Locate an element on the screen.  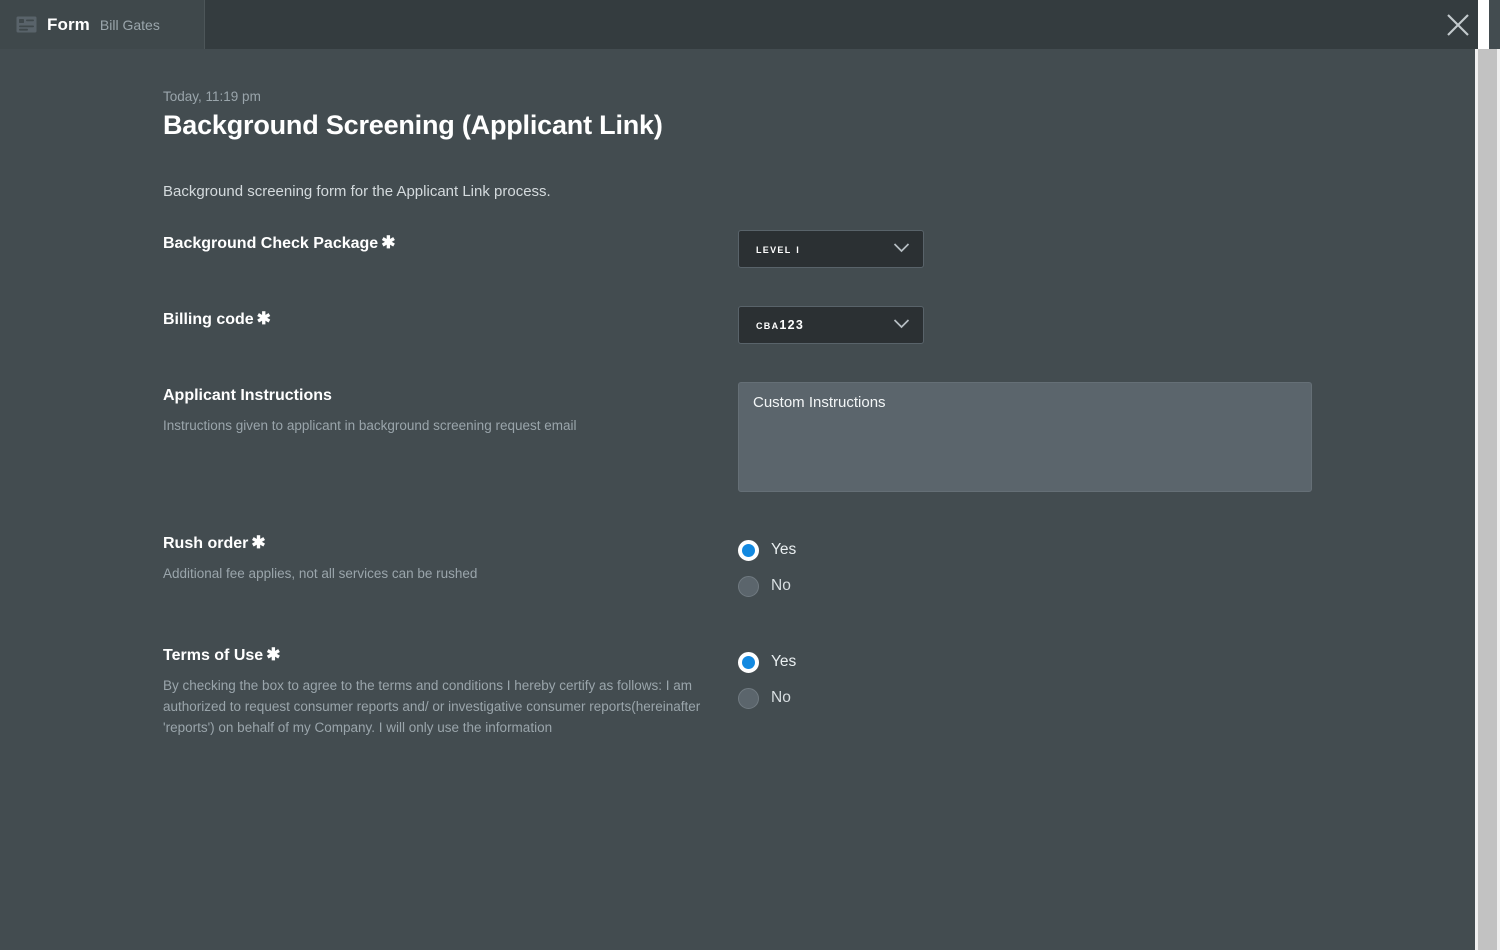
field-label: Background Check Package ✱ is located at coordinates (450, 243).